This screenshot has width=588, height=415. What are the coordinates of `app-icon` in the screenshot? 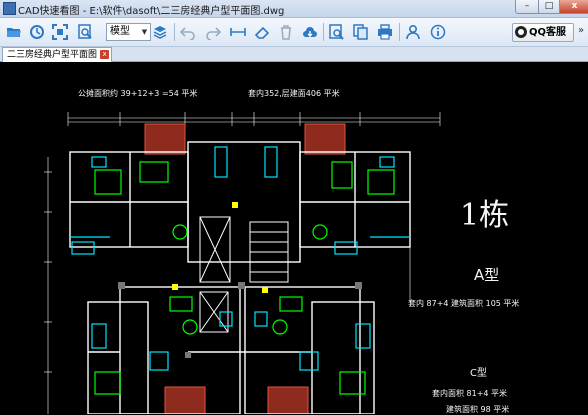 It's located at (9, 8).